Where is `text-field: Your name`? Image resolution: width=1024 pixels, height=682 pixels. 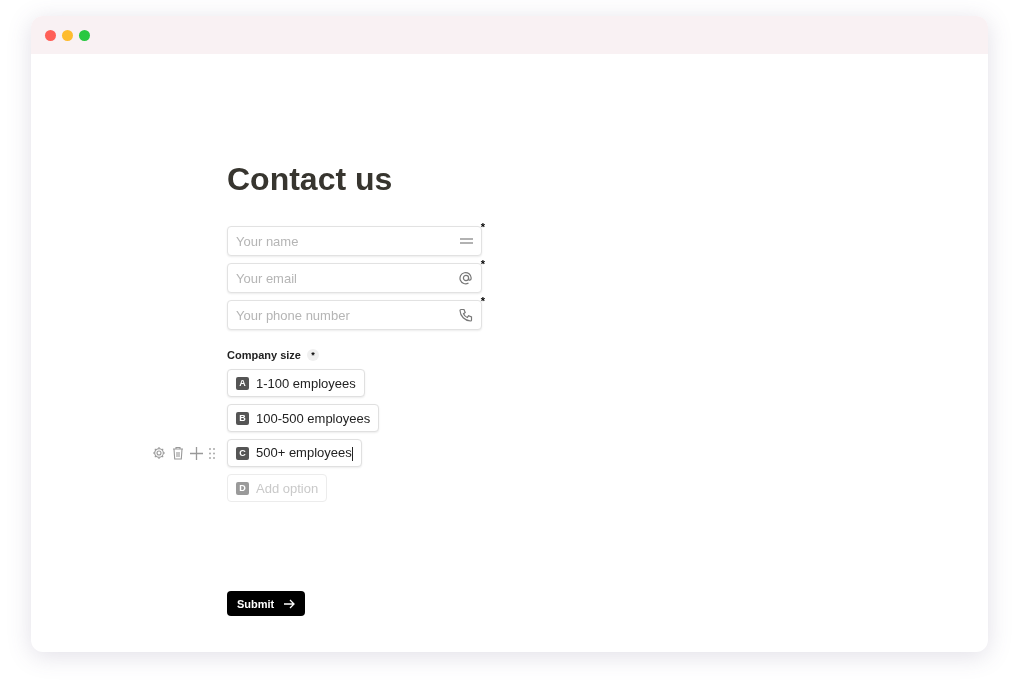 text-field: Your name is located at coordinates (354, 241).